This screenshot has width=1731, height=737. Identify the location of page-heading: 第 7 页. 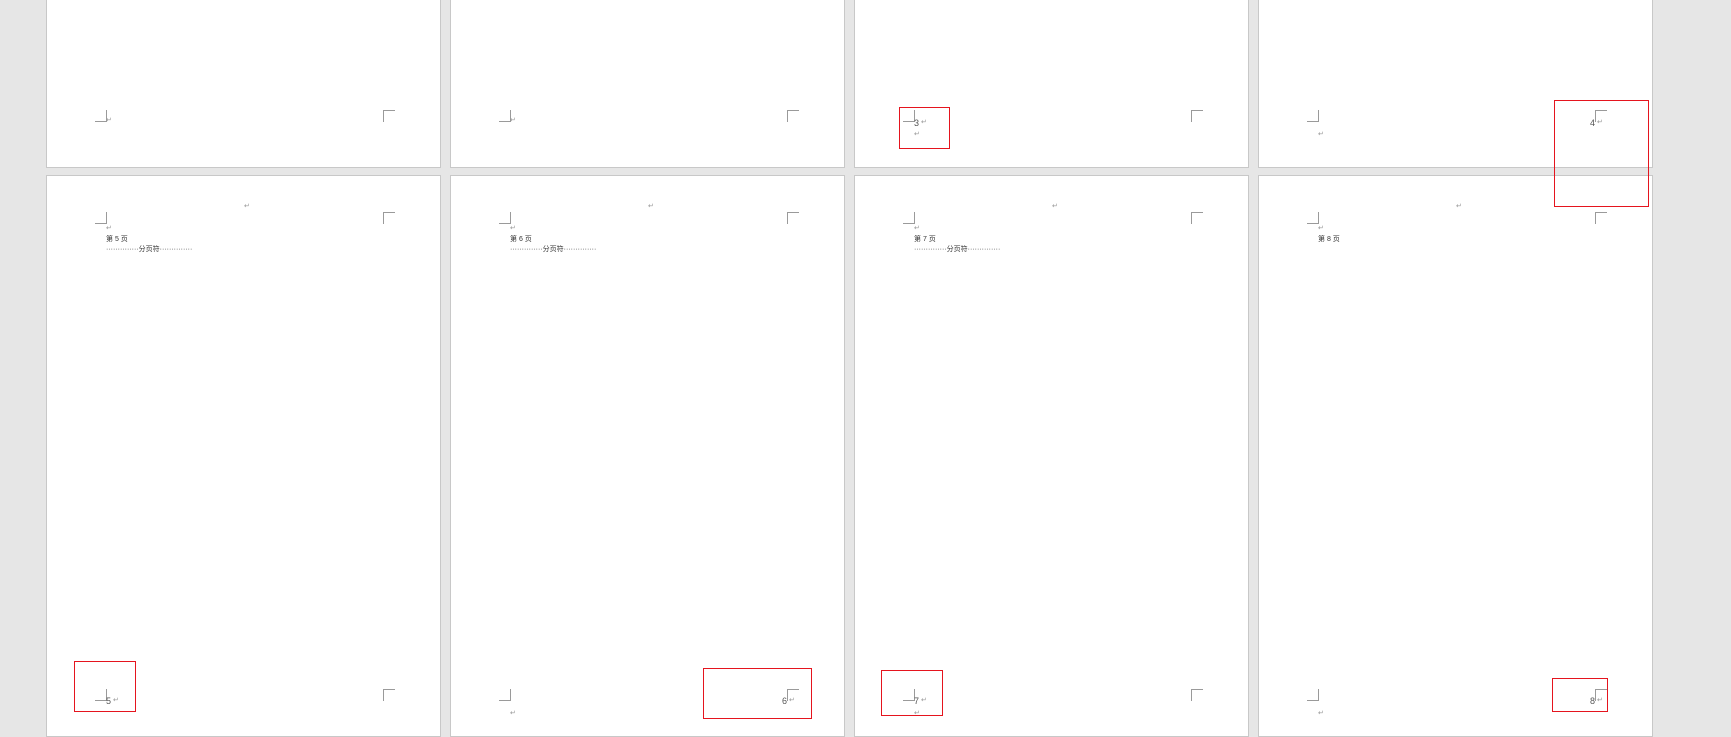
(925, 239).